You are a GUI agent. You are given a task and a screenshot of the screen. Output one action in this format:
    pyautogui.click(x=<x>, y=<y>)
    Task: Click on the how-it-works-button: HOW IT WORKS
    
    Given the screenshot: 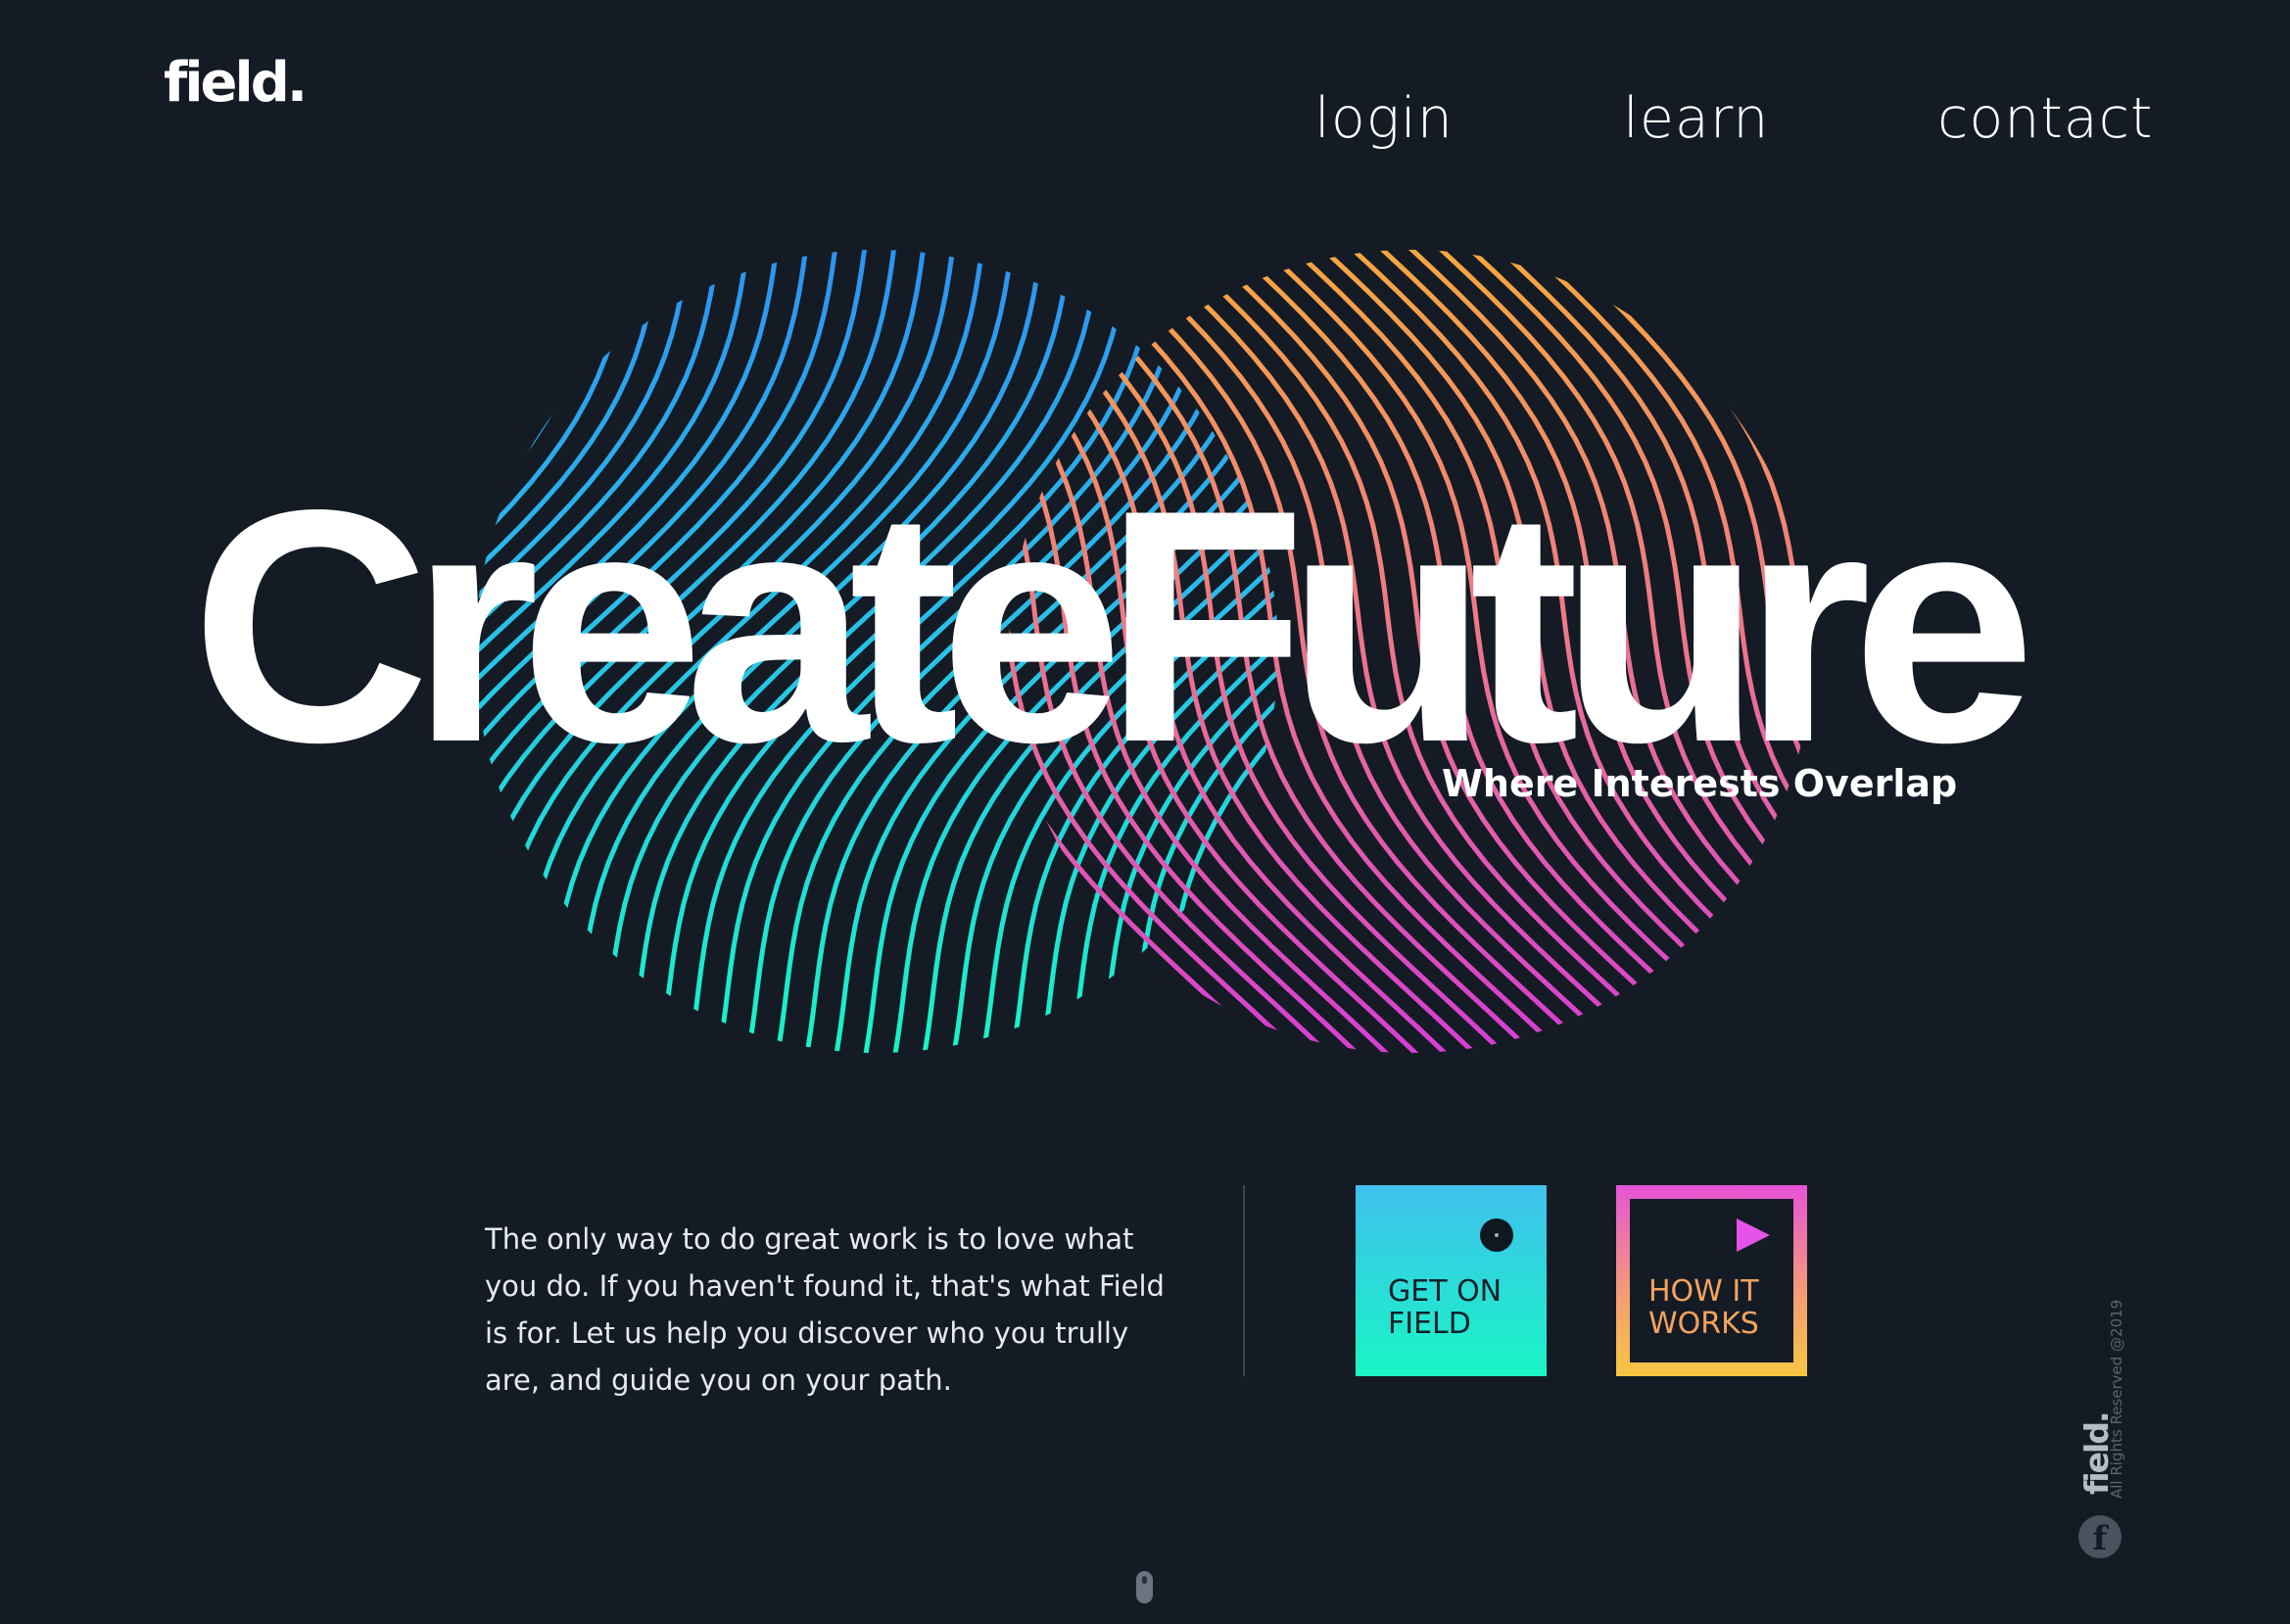 What is the action you would take?
    pyautogui.click(x=1712, y=1281)
    